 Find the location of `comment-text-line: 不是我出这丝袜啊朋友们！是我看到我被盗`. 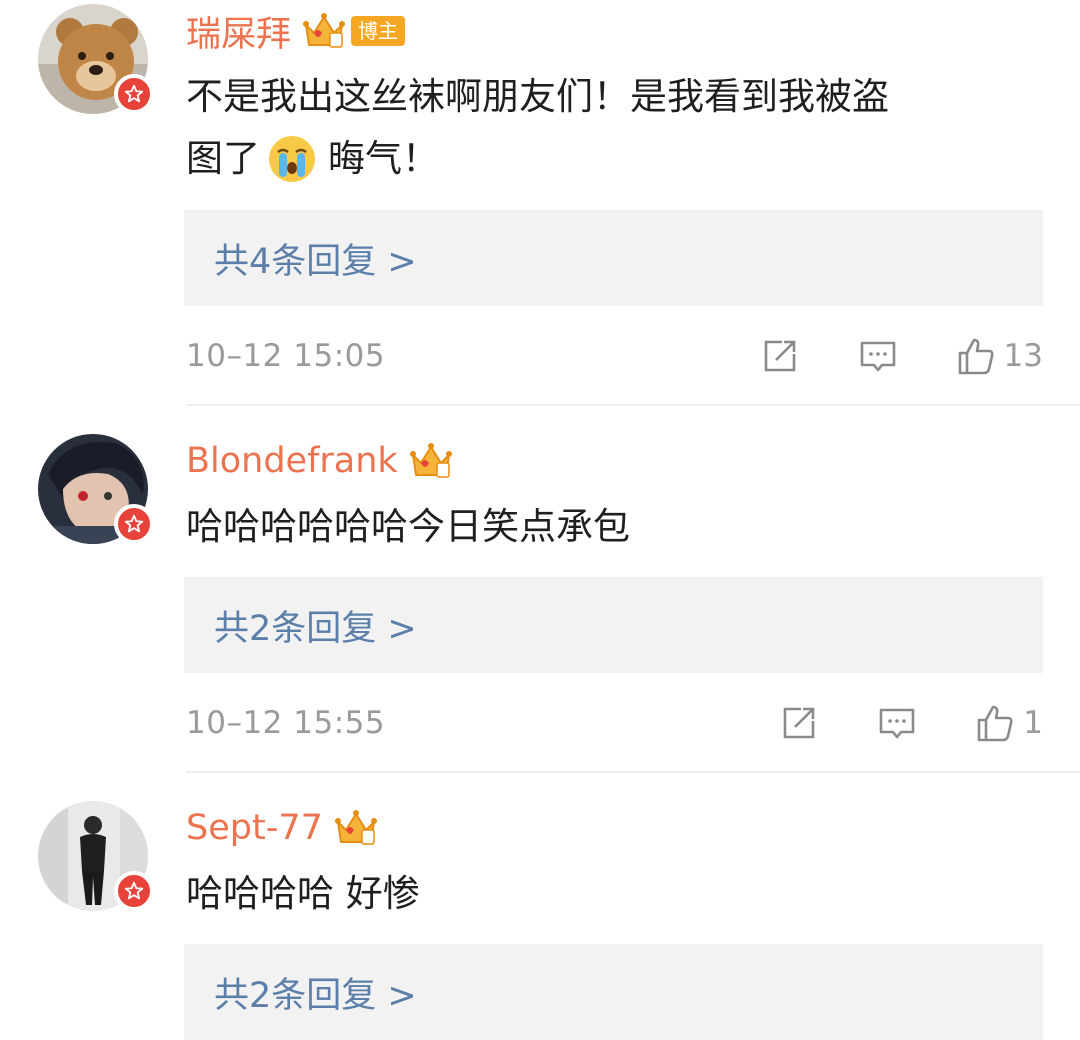

comment-text-line: 不是我出这丝袜啊朋友们！是我看到我被盗 is located at coordinates (537, 96).